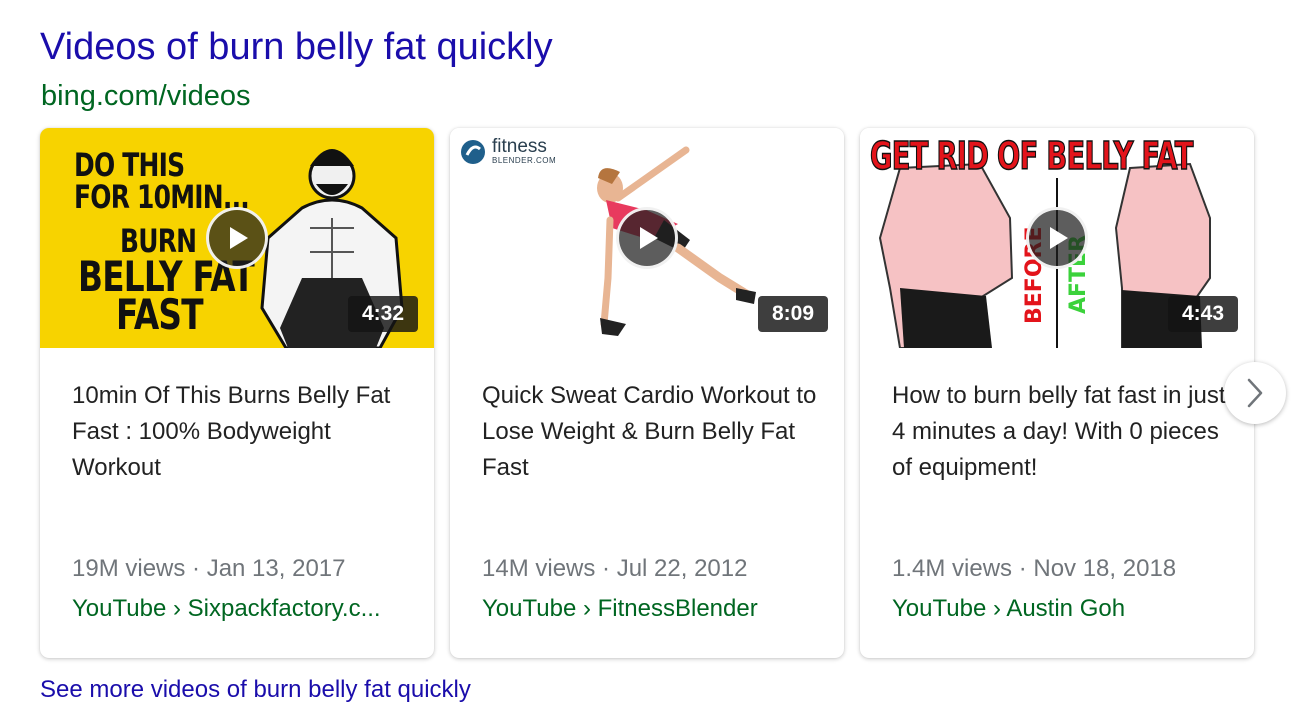 This screenshot has width=1296, height=724. What do you see at coordinates (296, 47) in the screenshot?
I see `video-results-heading: Videos of burn belly fat quickly` at bounding box center [296, 47].